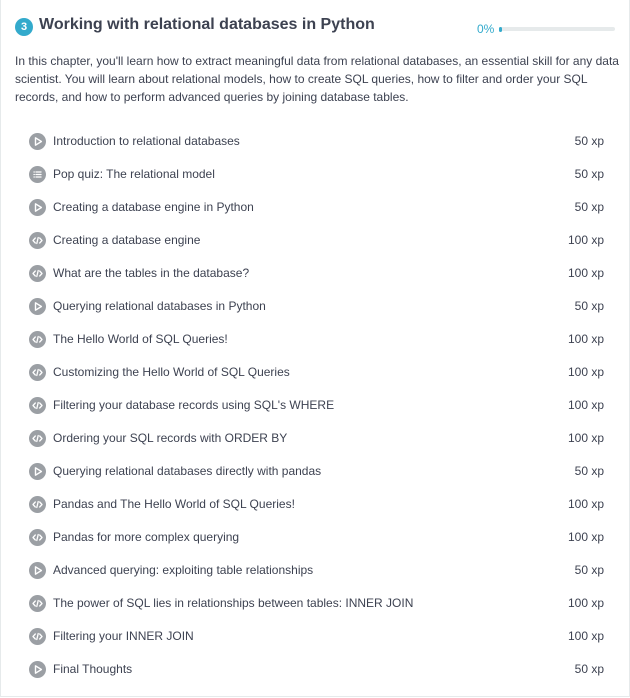  Describe the element at coordinates (316, 339) in the screenshot. I see `exercise-item: The Hello World of SQL Queries! 100 xp` at that location.